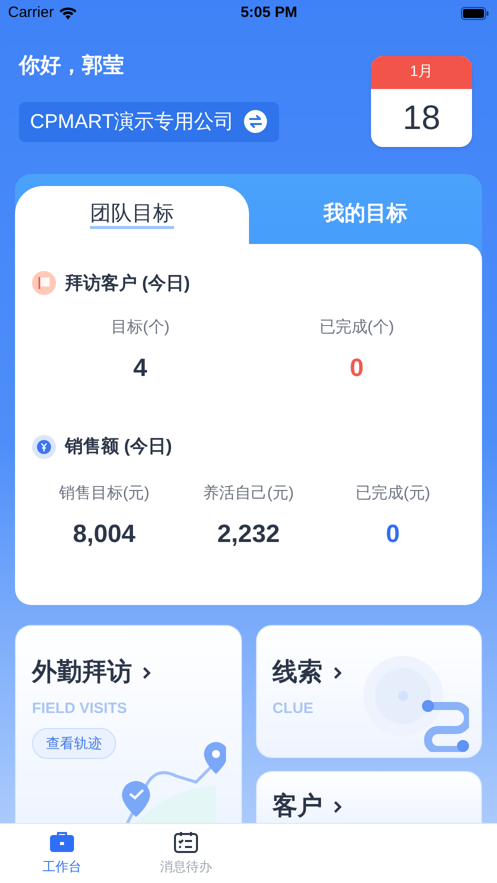 This screenshot has height=883, width=497. What do you see at coordinates (297, 806) in the screenshot?
I see `card-title: 客户` at bounding box center [297, 806].